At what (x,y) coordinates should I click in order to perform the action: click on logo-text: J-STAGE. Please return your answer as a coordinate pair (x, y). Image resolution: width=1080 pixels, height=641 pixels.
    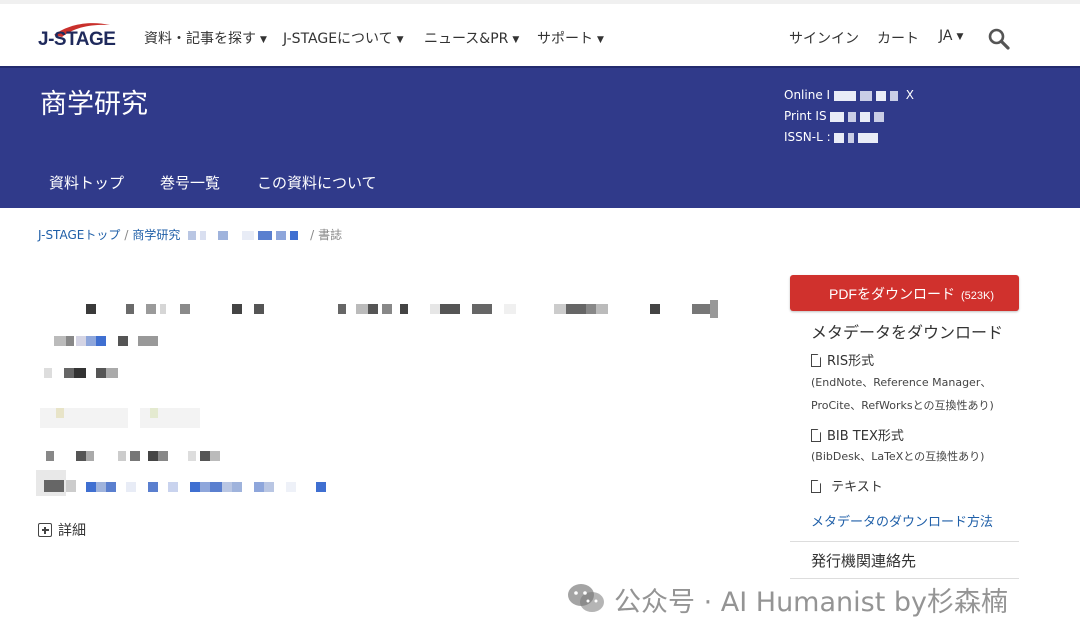
    Looking at the image, I should click on (77, 39).